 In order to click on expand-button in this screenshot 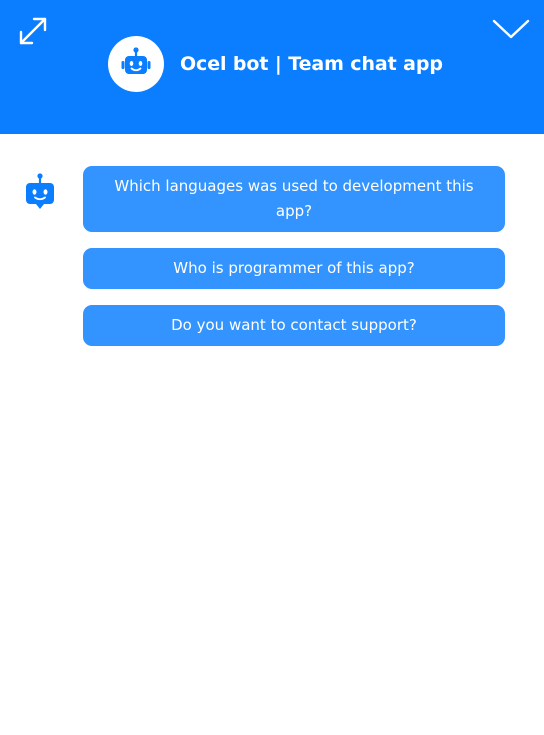, I will do `click(33, 31)`.